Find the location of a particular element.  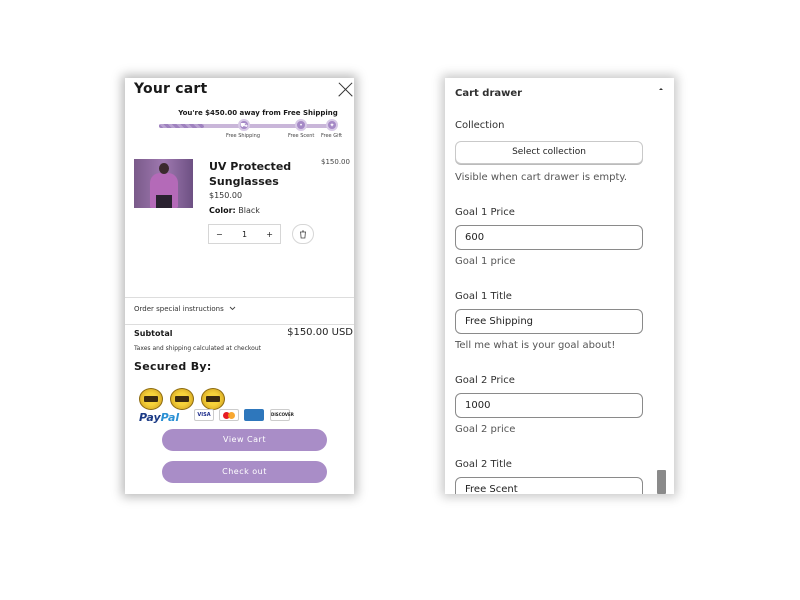

chevron-down-icon is located at coordinates (232, 308).